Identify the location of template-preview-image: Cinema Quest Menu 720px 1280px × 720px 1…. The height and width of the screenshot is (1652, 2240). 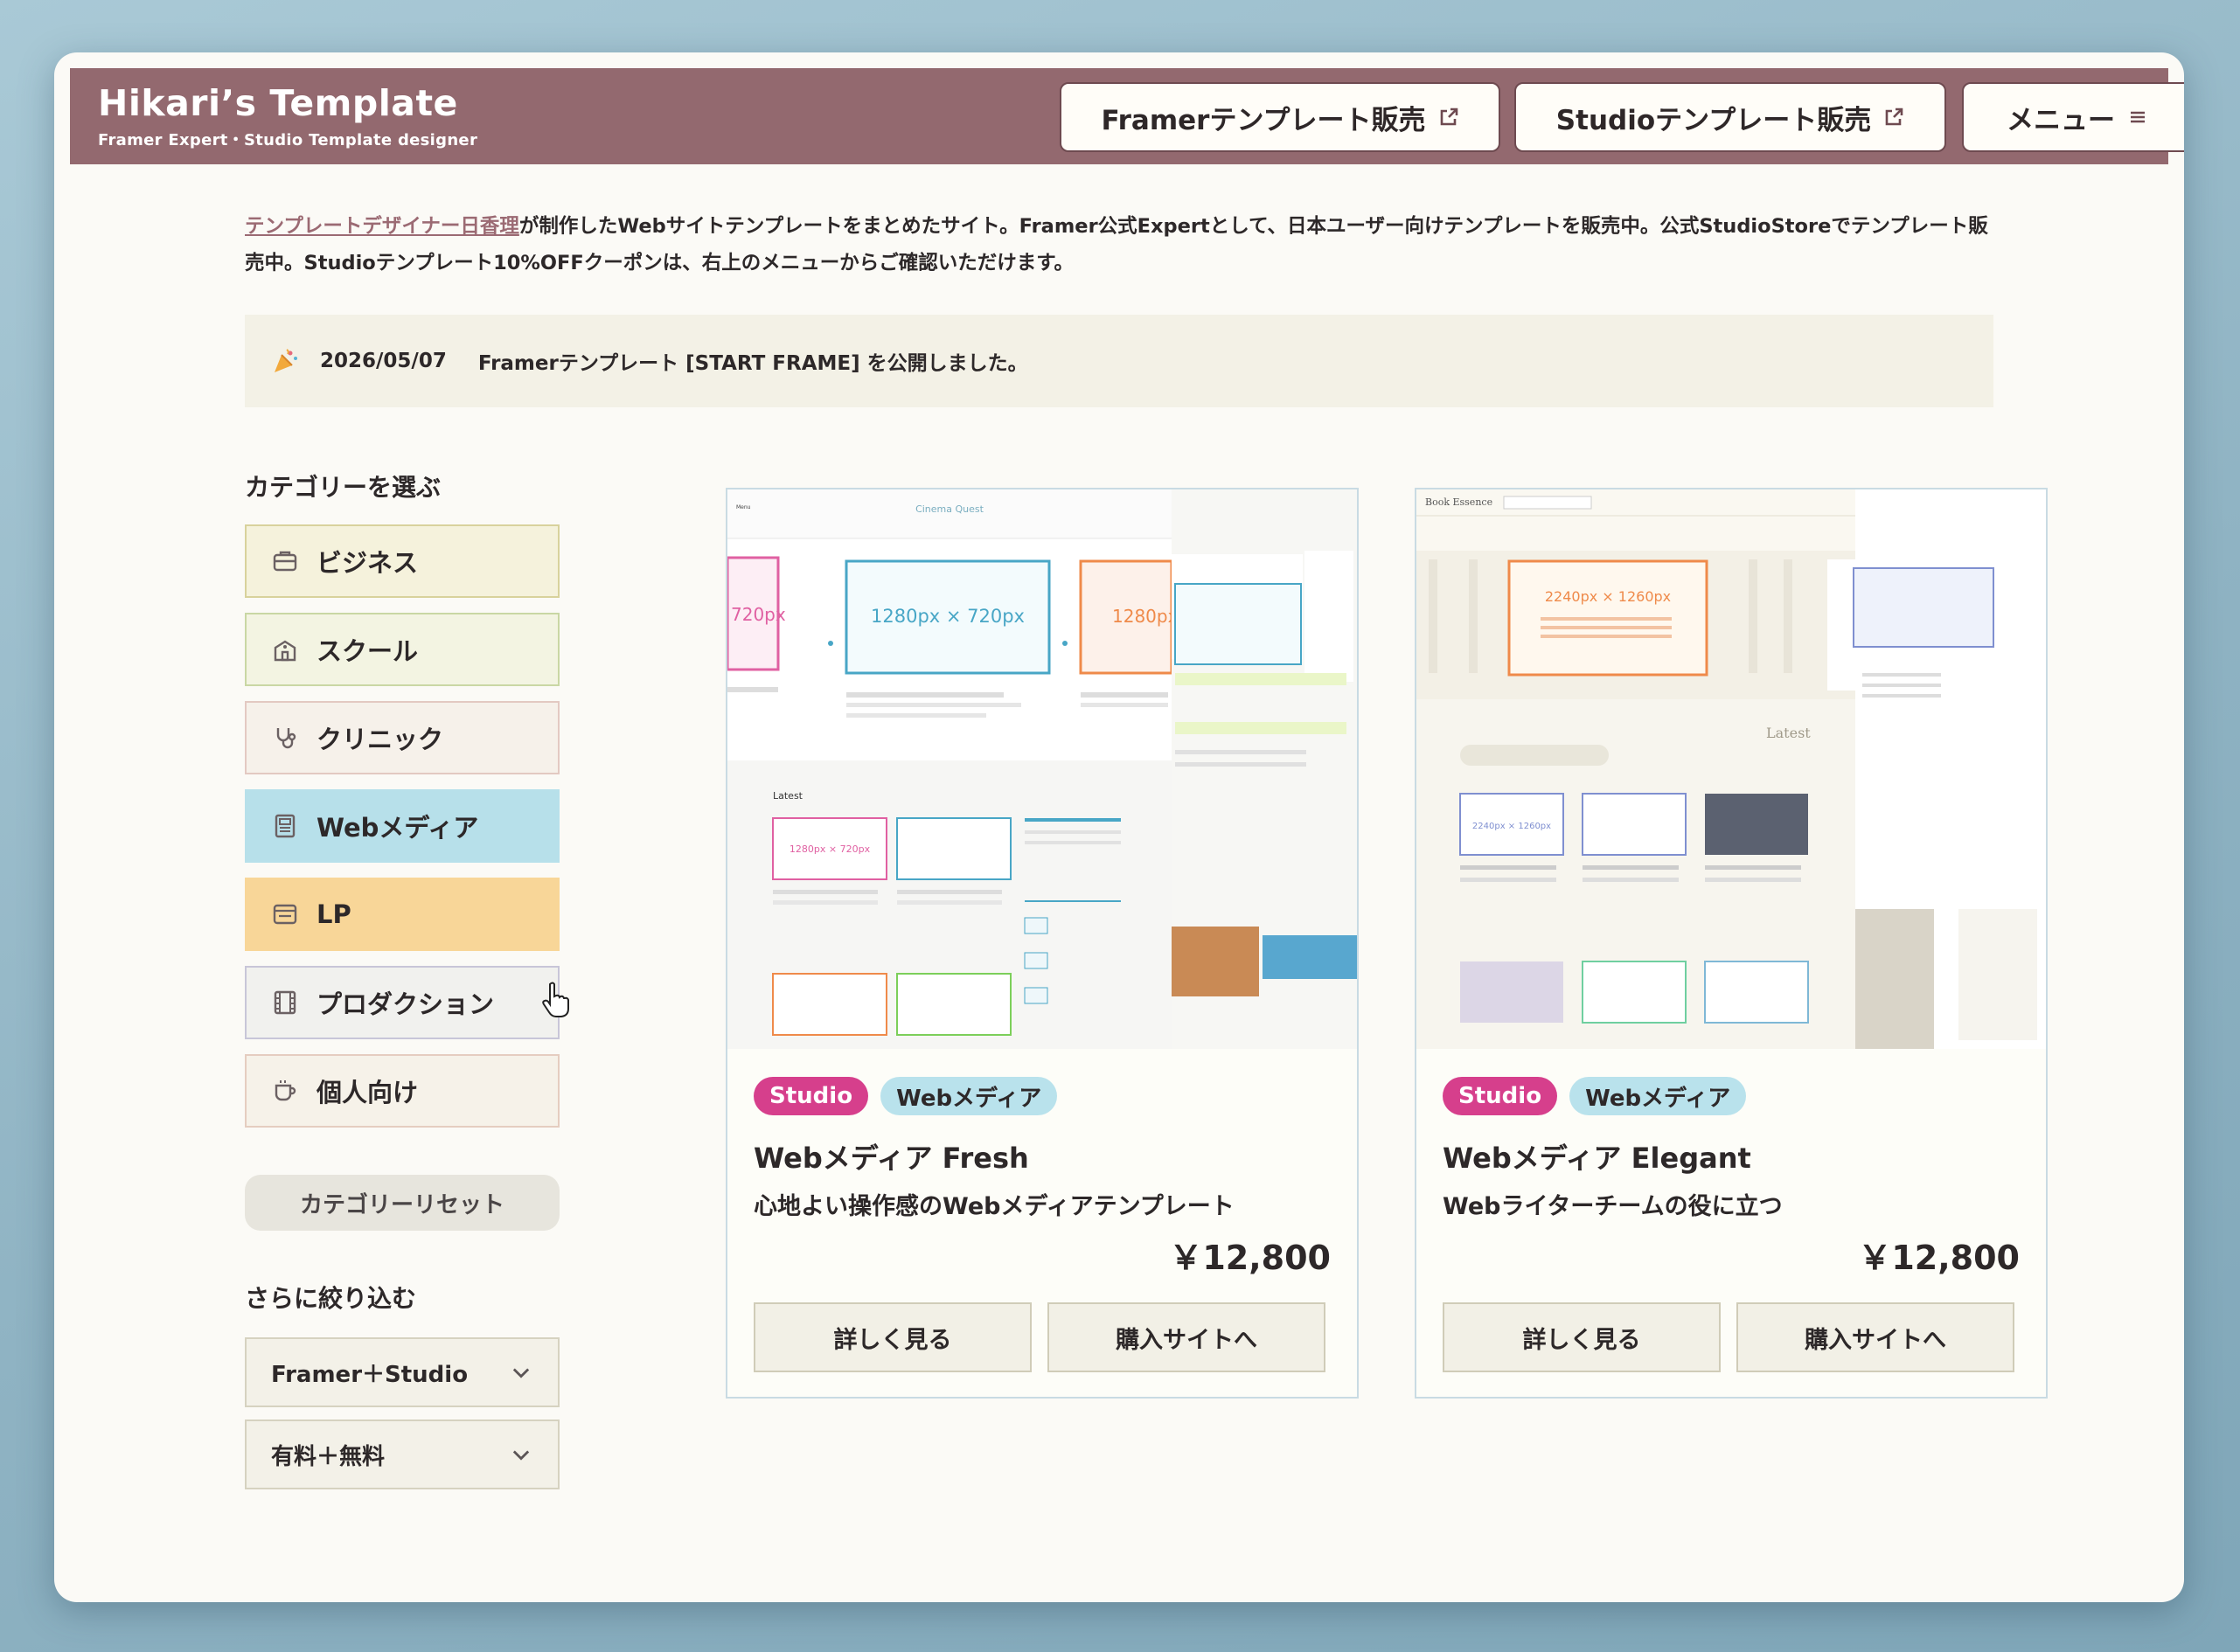
(1042, 769).